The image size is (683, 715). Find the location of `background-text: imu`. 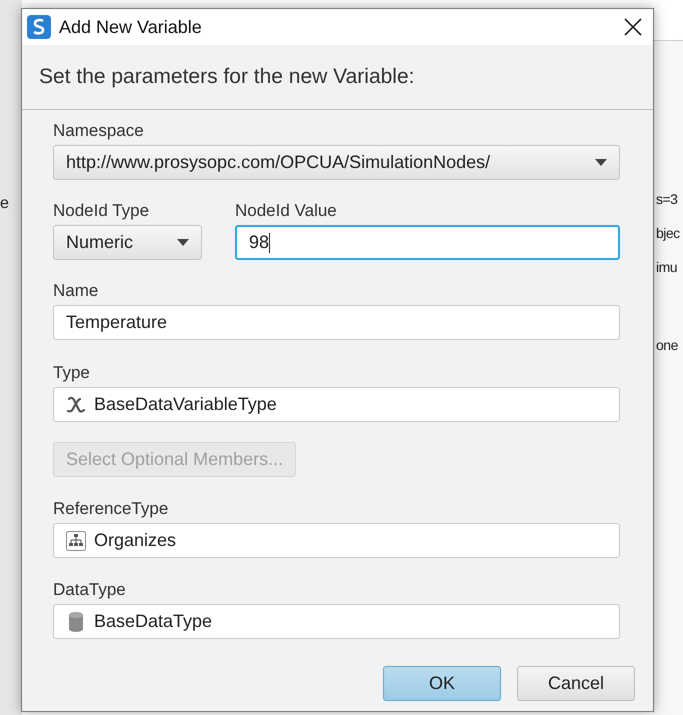

background-text: imu is located at coordinates (667, 267).